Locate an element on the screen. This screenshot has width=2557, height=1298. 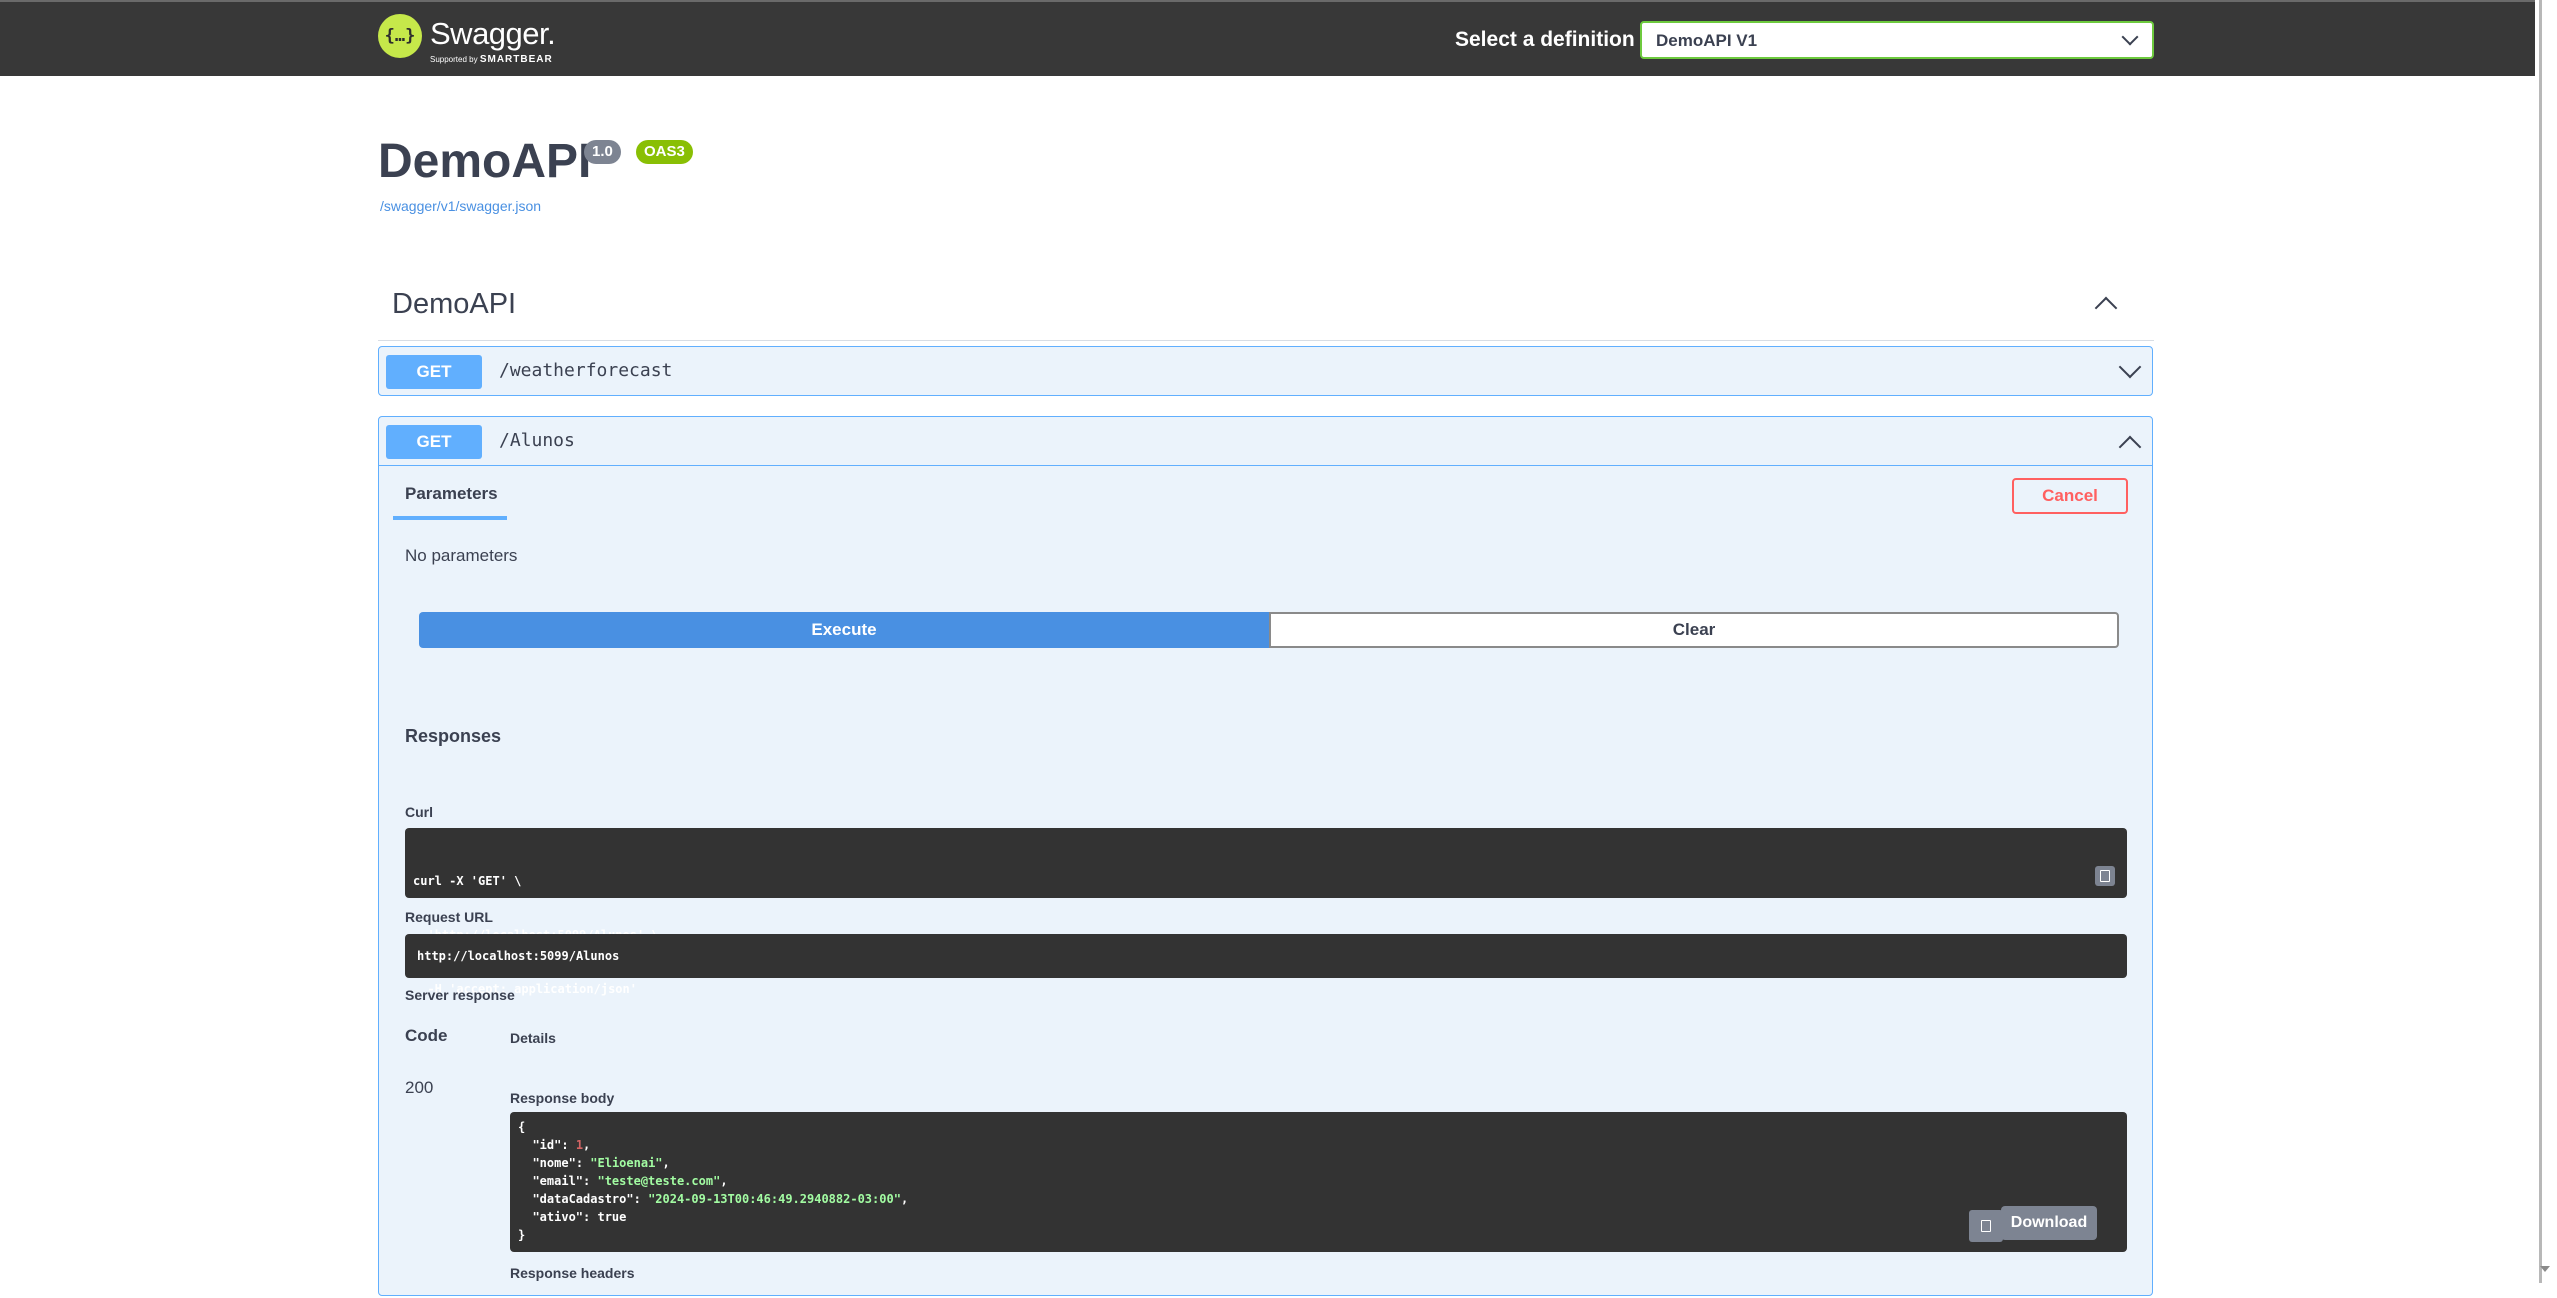
json-key: "ativo" is located at coordinates (558, 1217).